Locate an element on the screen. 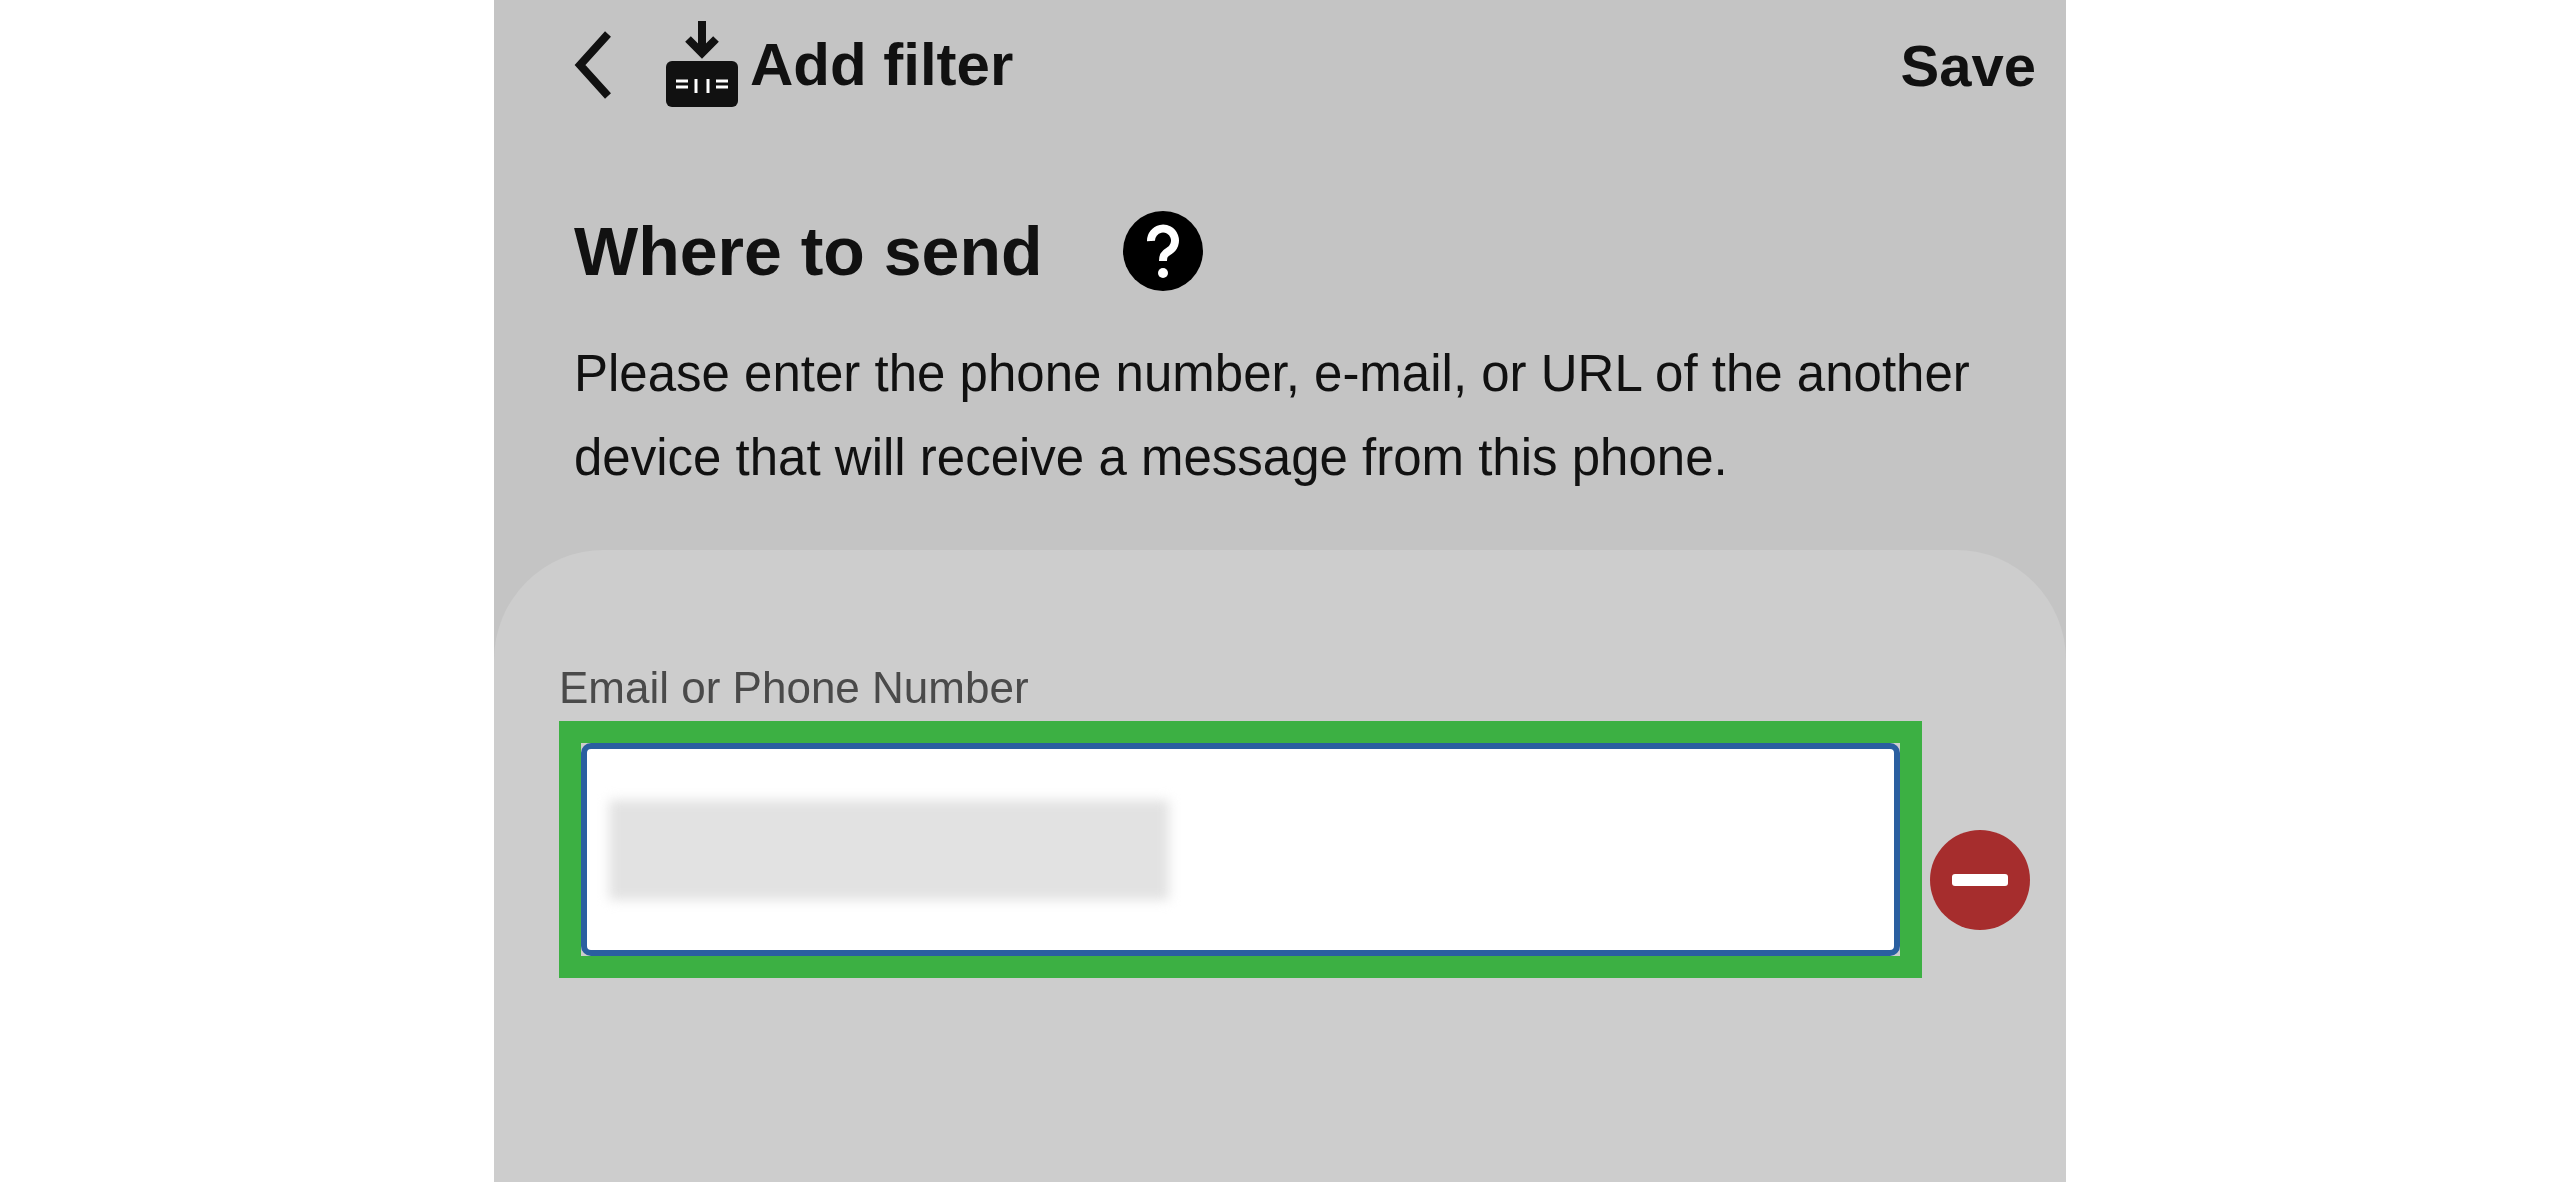 The height and width of the screenshot is (1182, 2560). help-icon is located at coordinates (1162, 251).